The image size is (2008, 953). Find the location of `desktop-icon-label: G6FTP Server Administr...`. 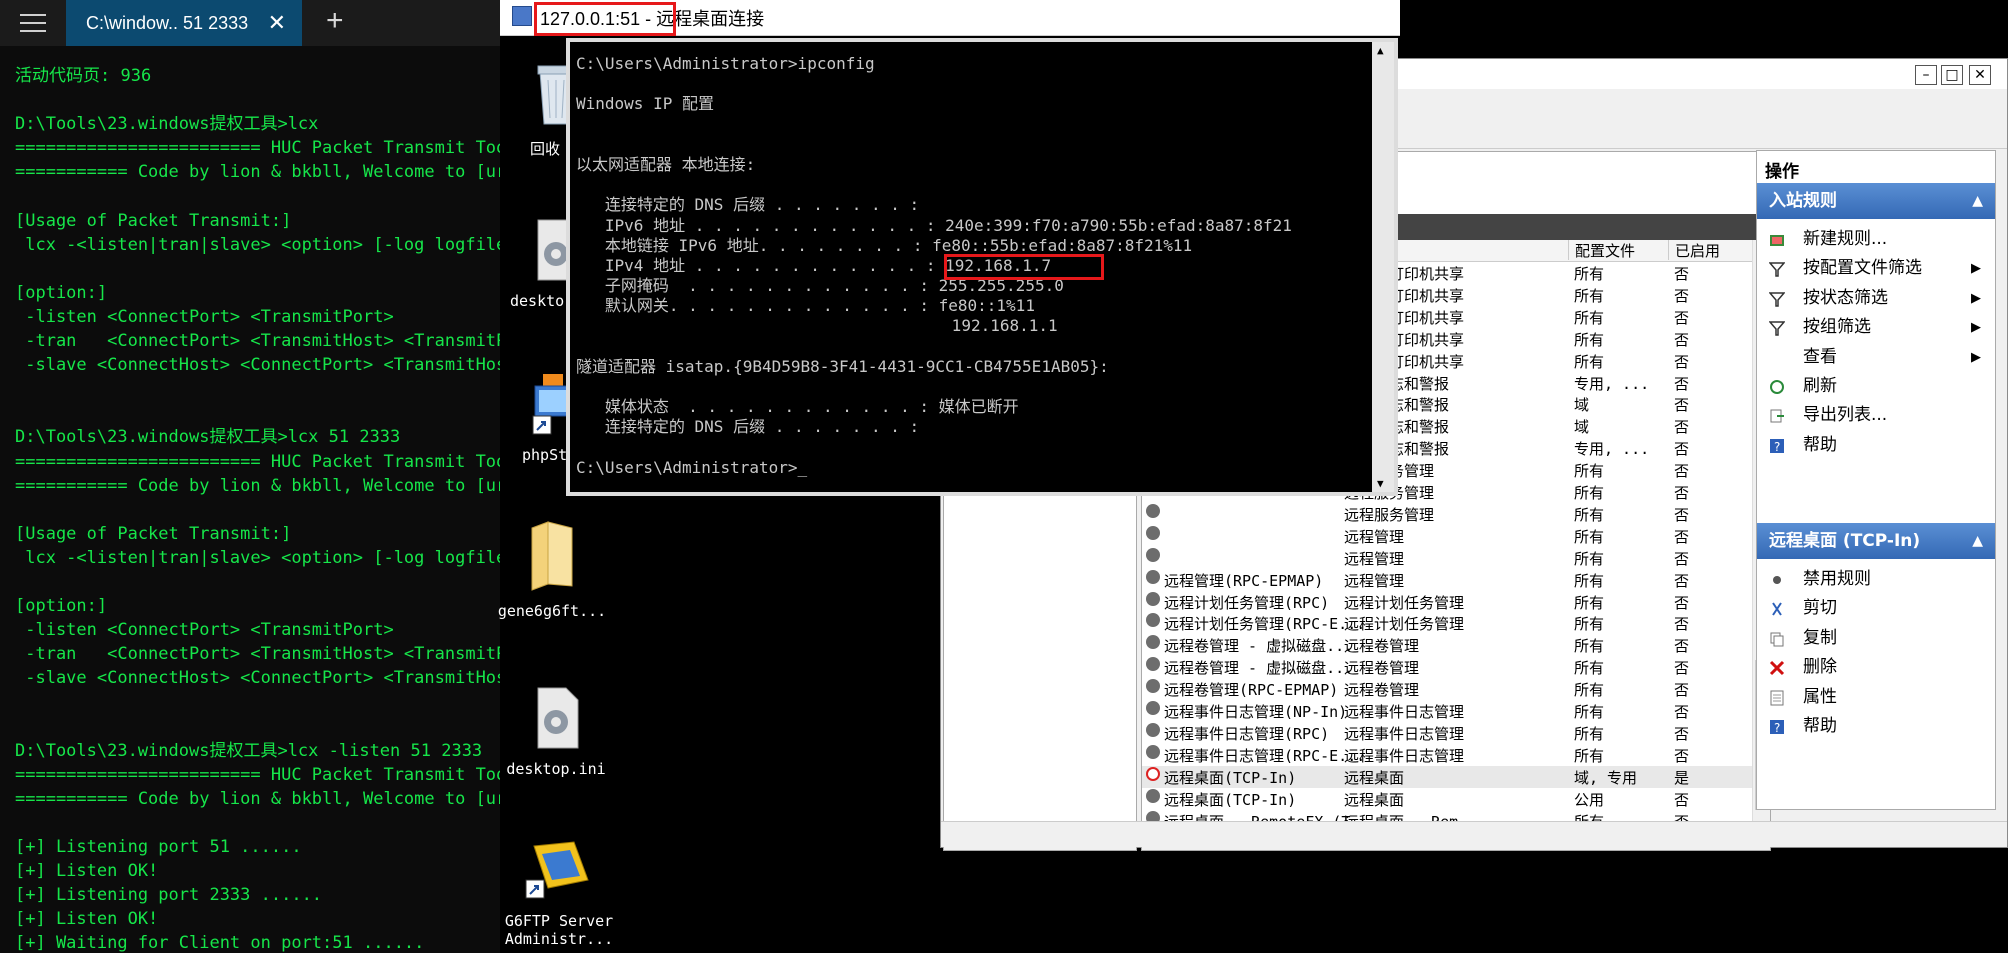

desktop-icon-label: G6FTP Server Administr... is located at coordinates (559, 930).